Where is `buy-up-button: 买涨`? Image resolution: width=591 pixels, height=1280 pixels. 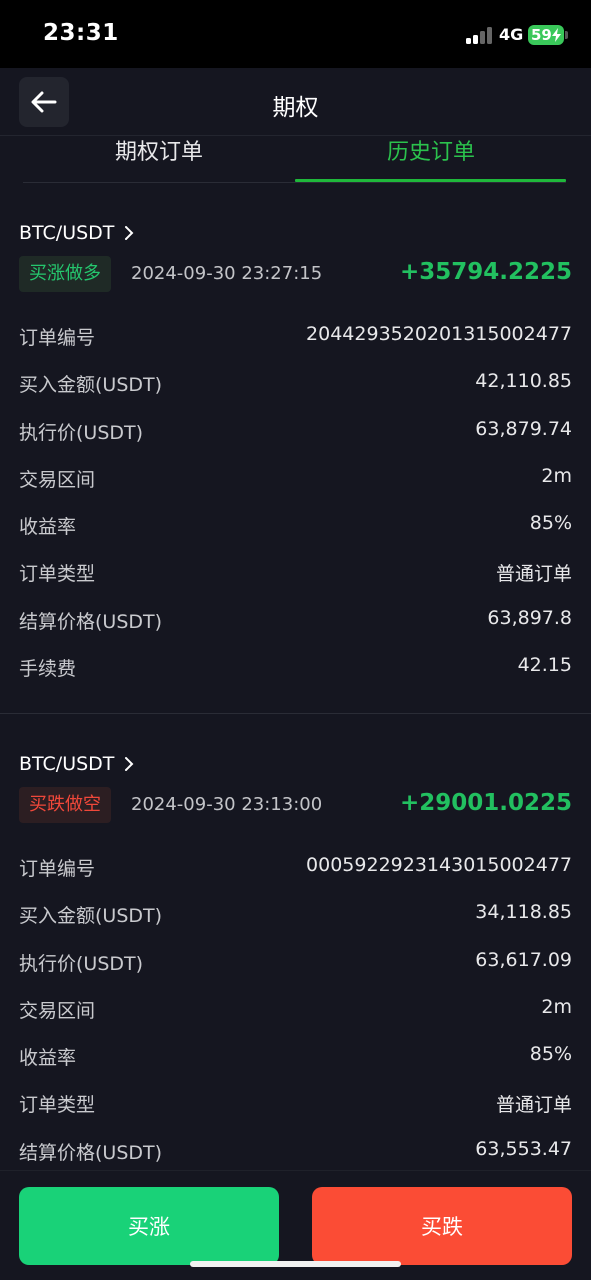
buy-up-button: 买涨 is located at coordinates (149, 1226).